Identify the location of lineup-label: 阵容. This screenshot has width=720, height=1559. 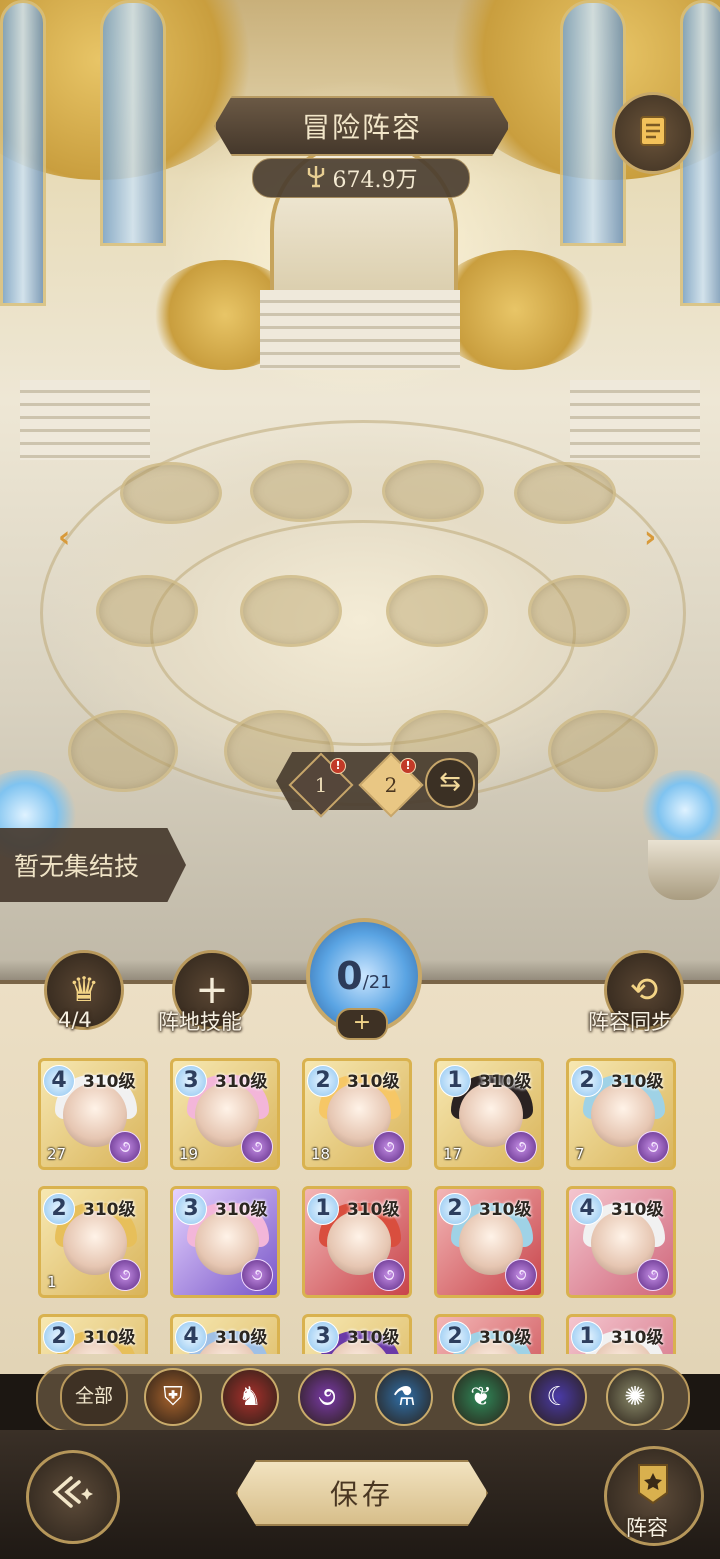
(647, 1528).